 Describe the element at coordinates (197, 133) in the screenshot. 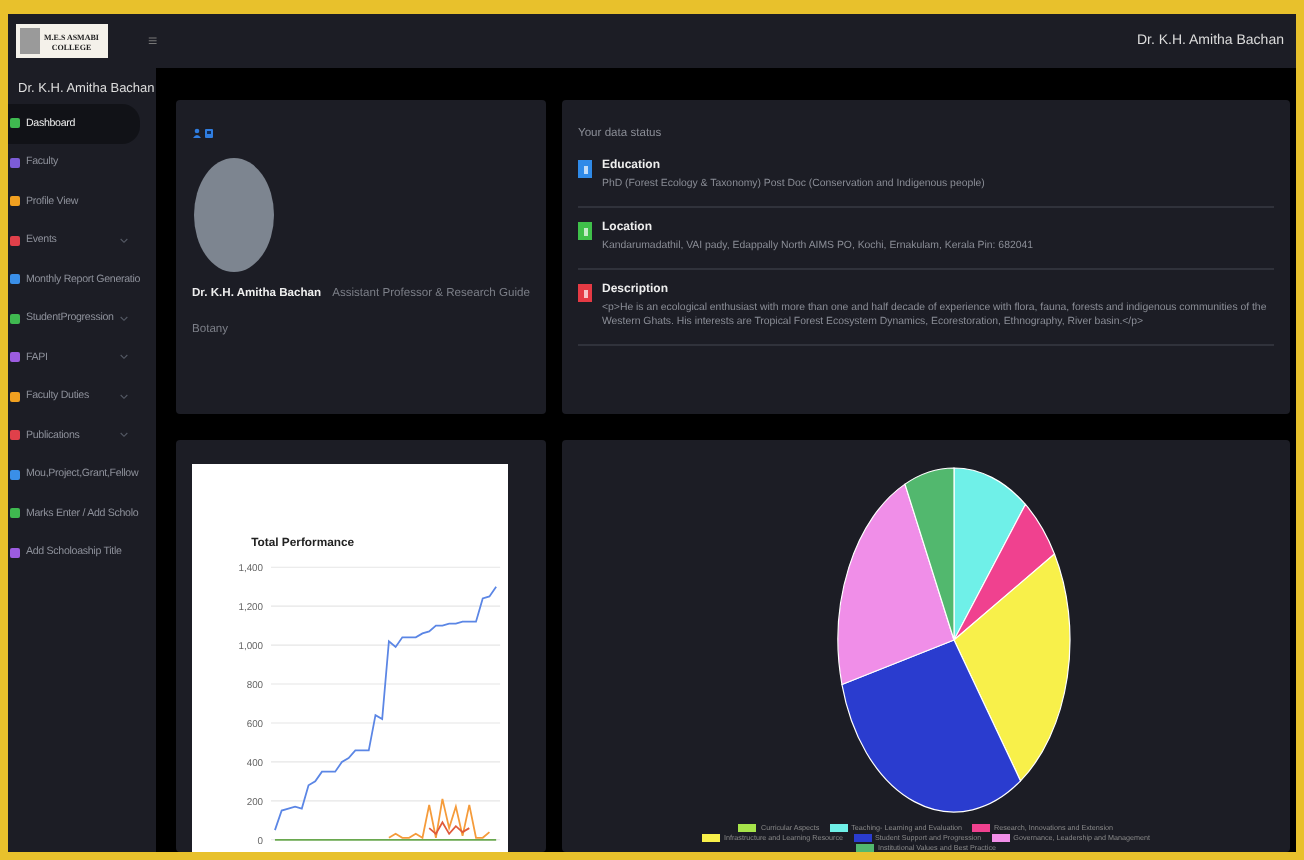

I see `user-icon` at that location.